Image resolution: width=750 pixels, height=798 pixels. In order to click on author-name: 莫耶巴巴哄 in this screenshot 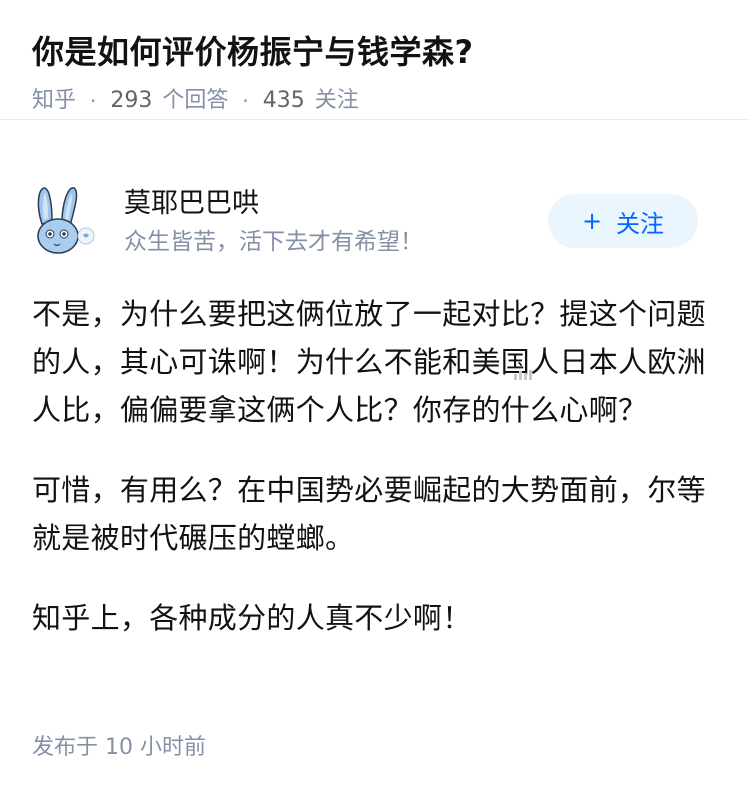, I will do `click(191, 204)`.